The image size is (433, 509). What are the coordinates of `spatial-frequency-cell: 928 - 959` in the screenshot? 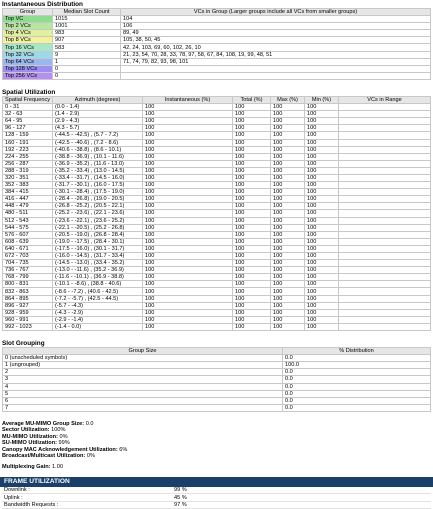 It's located at (27, 312).